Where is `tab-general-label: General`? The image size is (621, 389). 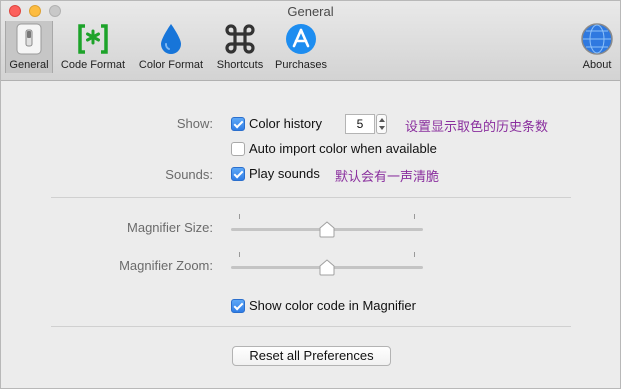 tab-general-label: General is located at coordinates (29, 65).